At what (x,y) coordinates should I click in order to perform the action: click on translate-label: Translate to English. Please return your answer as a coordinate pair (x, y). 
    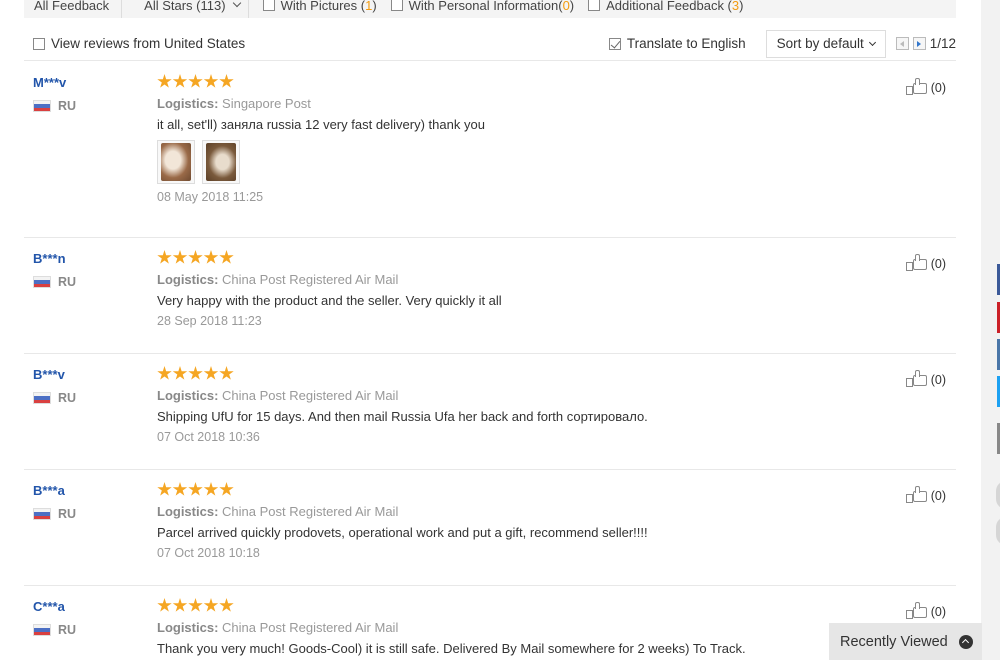
    Looking at the image, I should click on (686, 43).